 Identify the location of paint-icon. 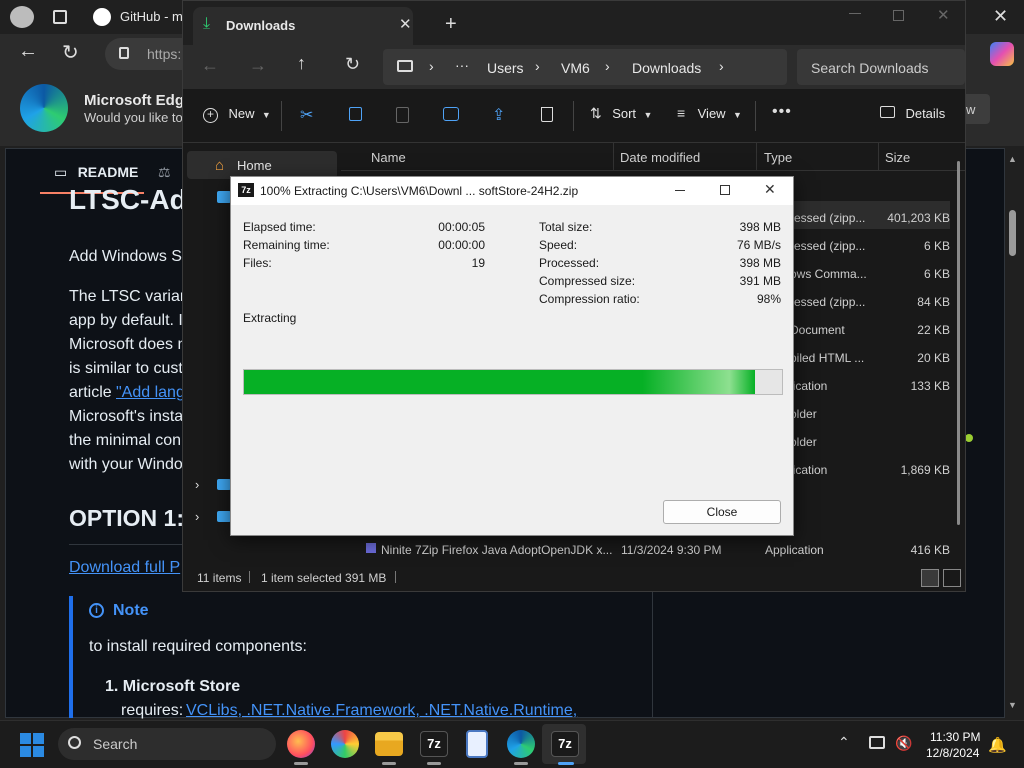
(345, 744).